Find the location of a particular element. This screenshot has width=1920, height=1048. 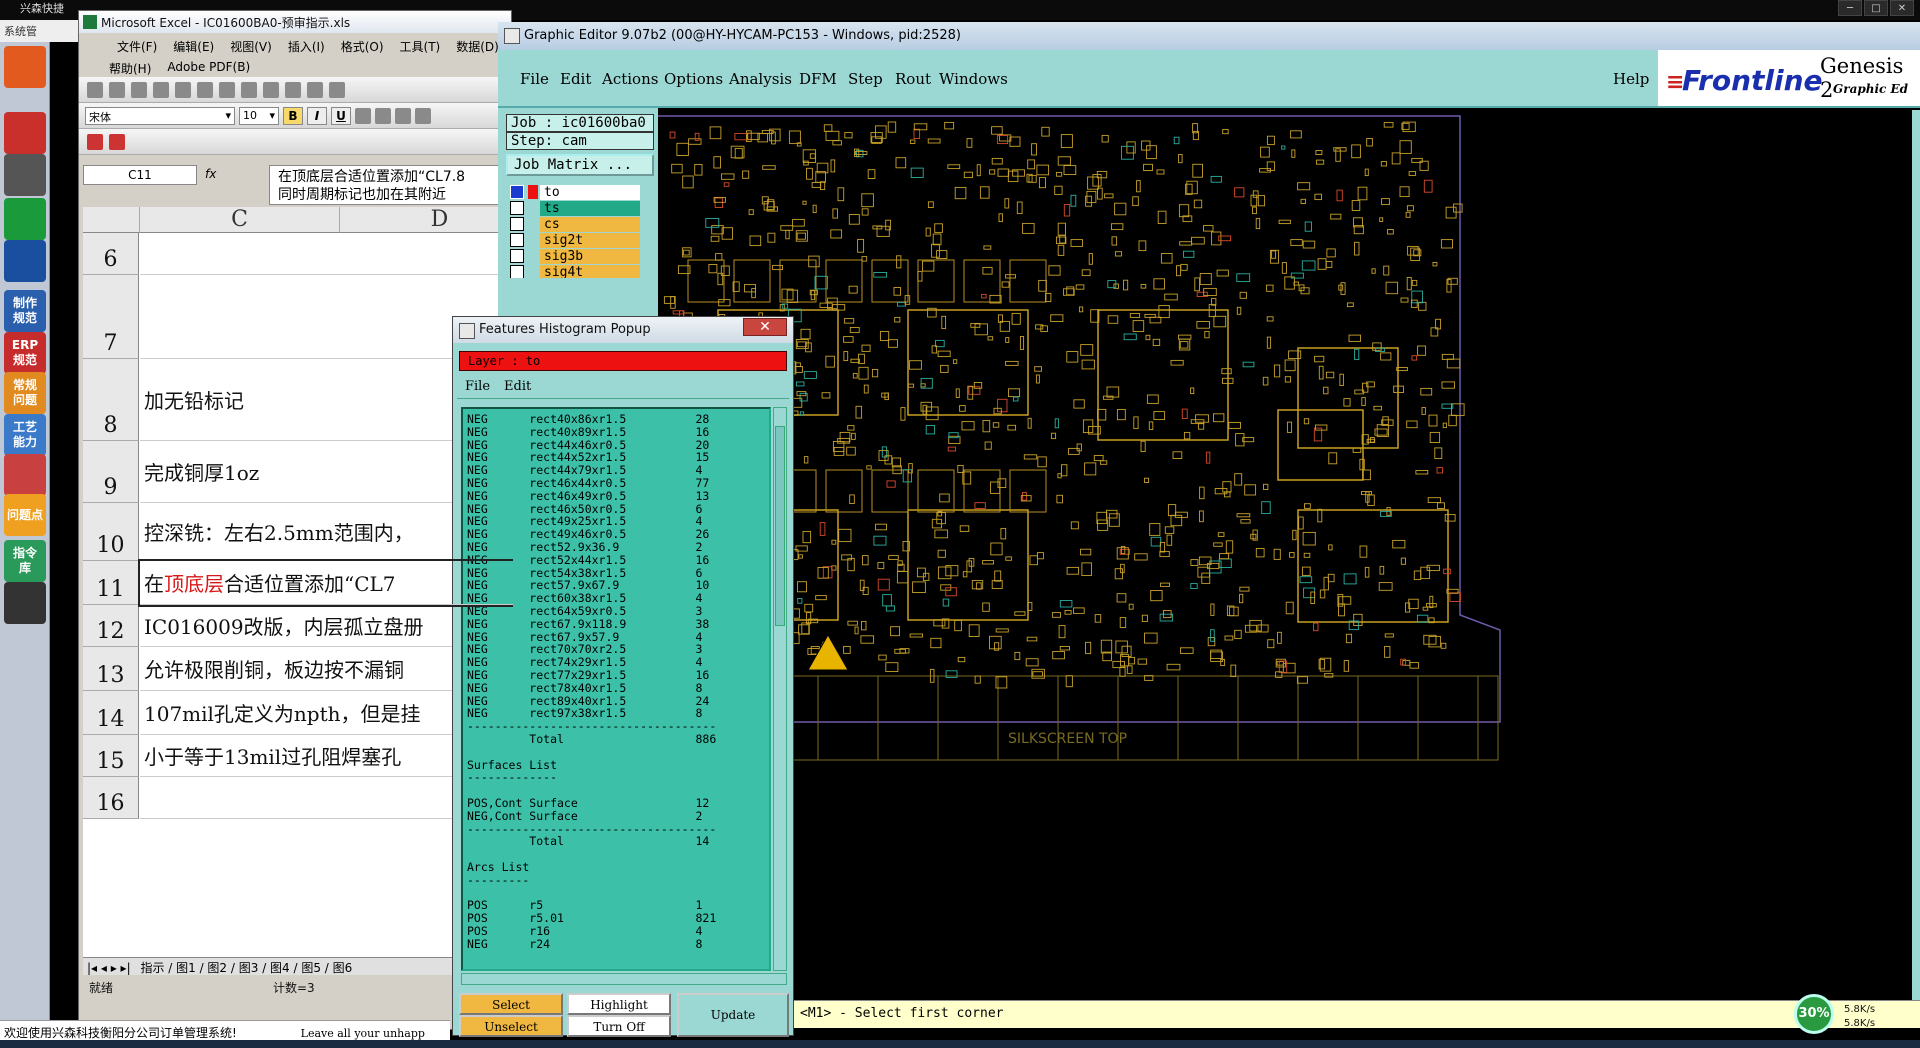

excel-menu-item: Adobe PDF(B) is located at coordinates (208, 68).